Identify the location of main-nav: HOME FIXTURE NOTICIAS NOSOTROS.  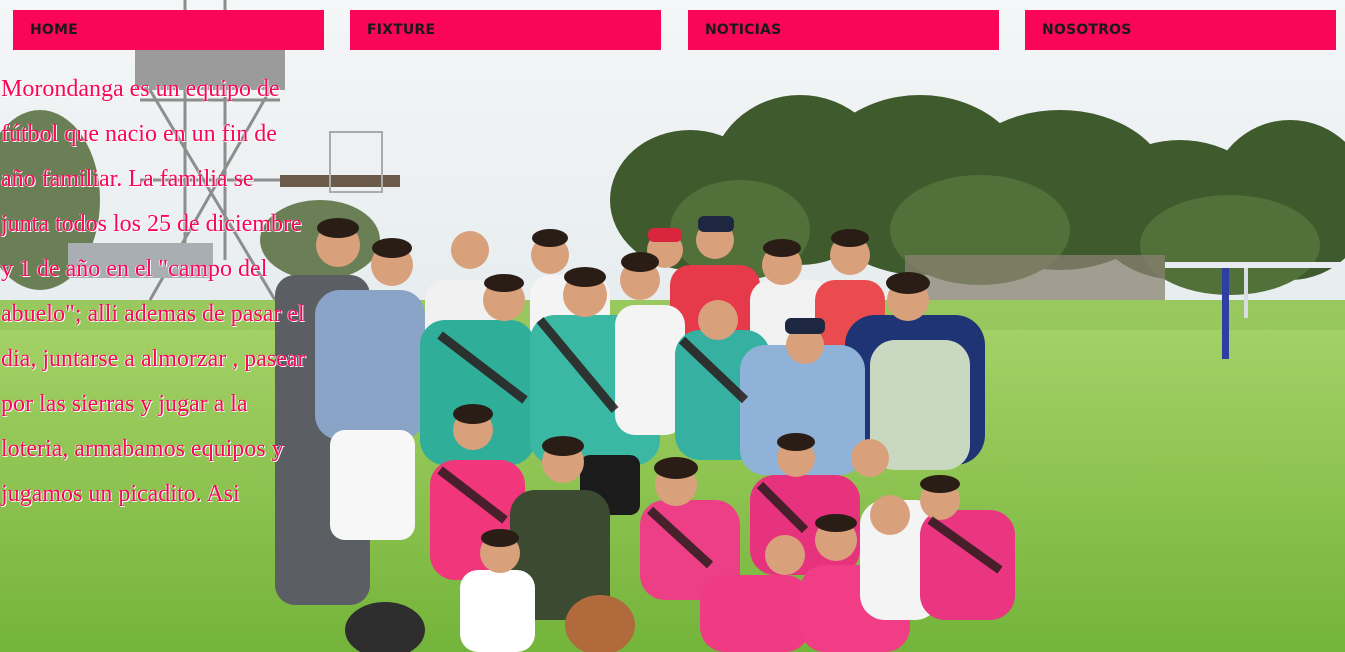
(672, 30).